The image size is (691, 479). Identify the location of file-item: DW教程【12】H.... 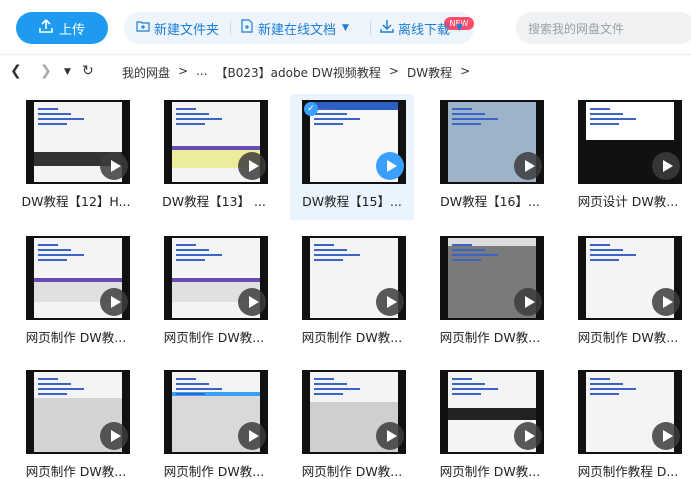
(76, 157).